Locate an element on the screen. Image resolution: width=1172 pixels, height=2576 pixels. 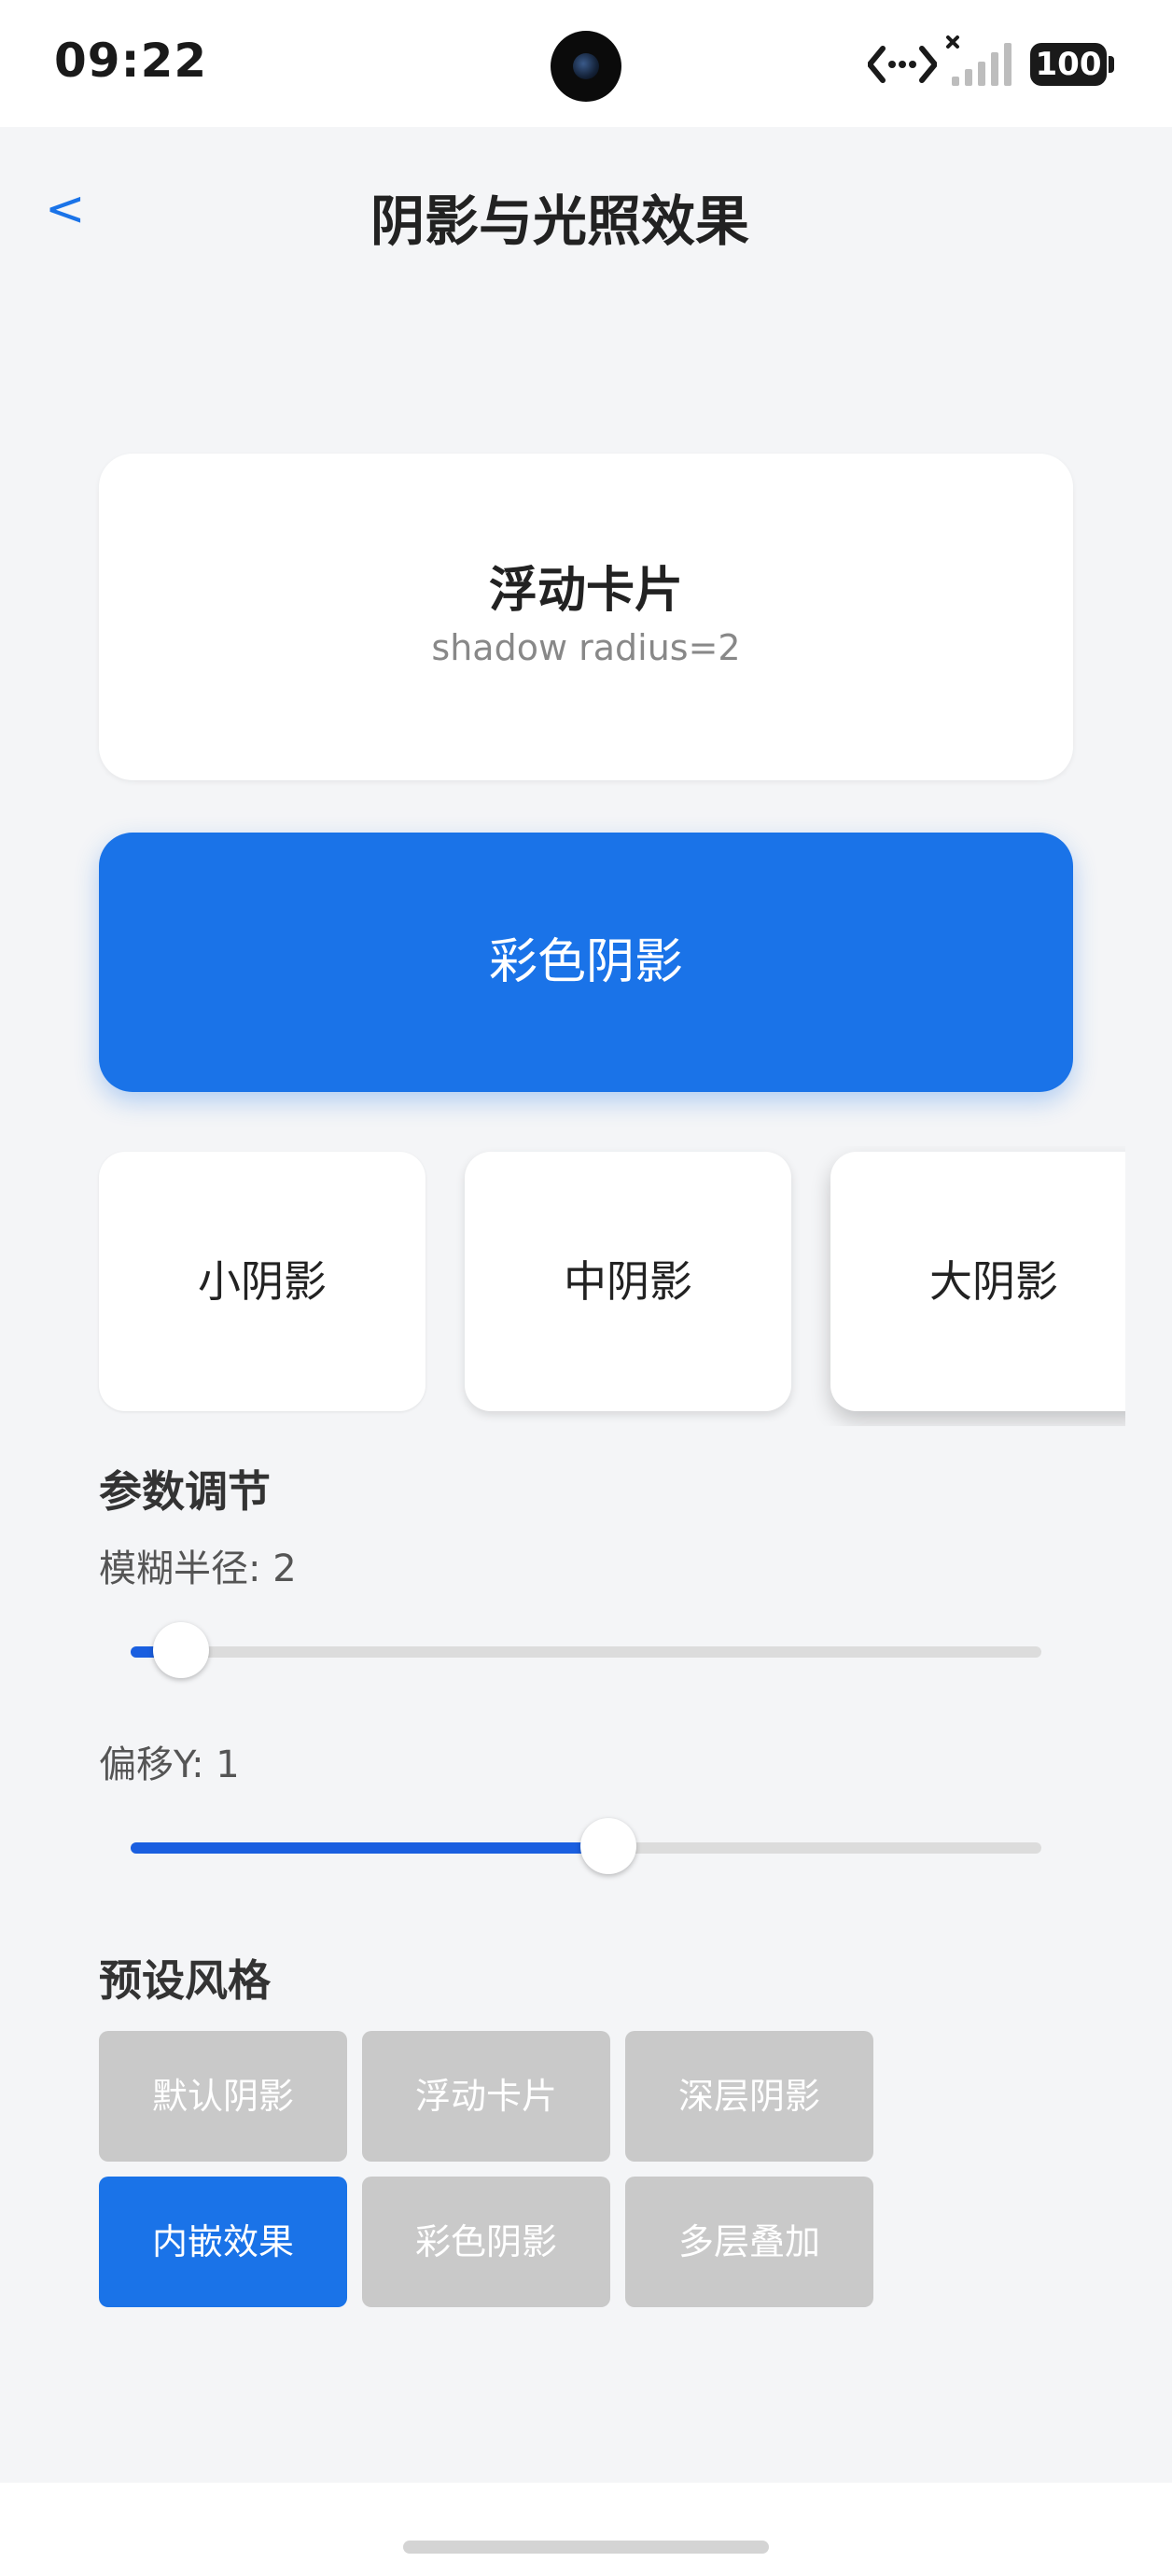
preset-multi-layer: 多层叠加 is located at coordinates (749, 2242).